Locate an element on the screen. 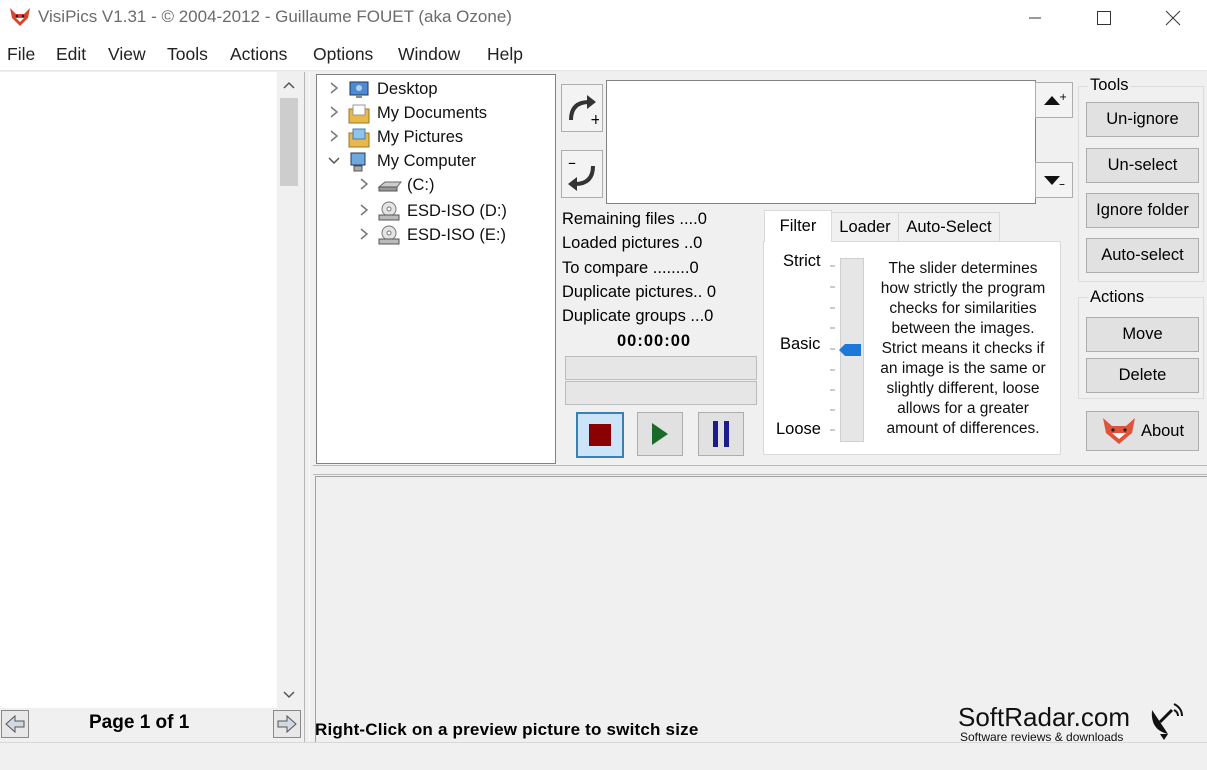 The height and width of the screenshot is (770, 1207). close-icon is located at coordinates (1173, 18).